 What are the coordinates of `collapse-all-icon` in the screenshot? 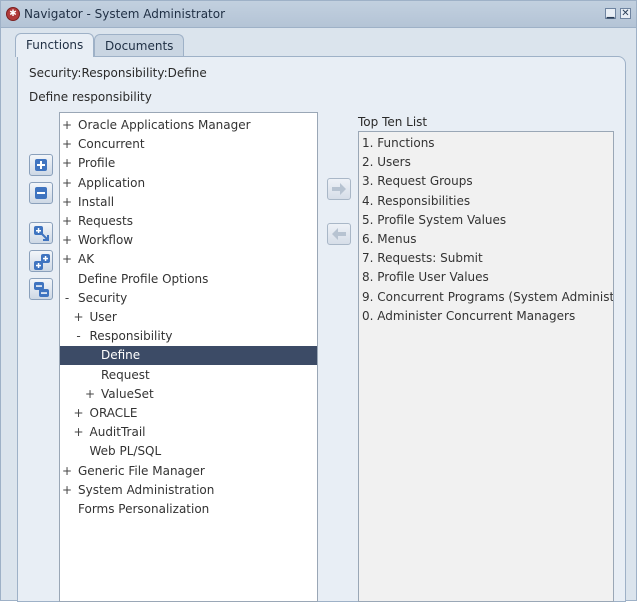 It's located at (41, 289).